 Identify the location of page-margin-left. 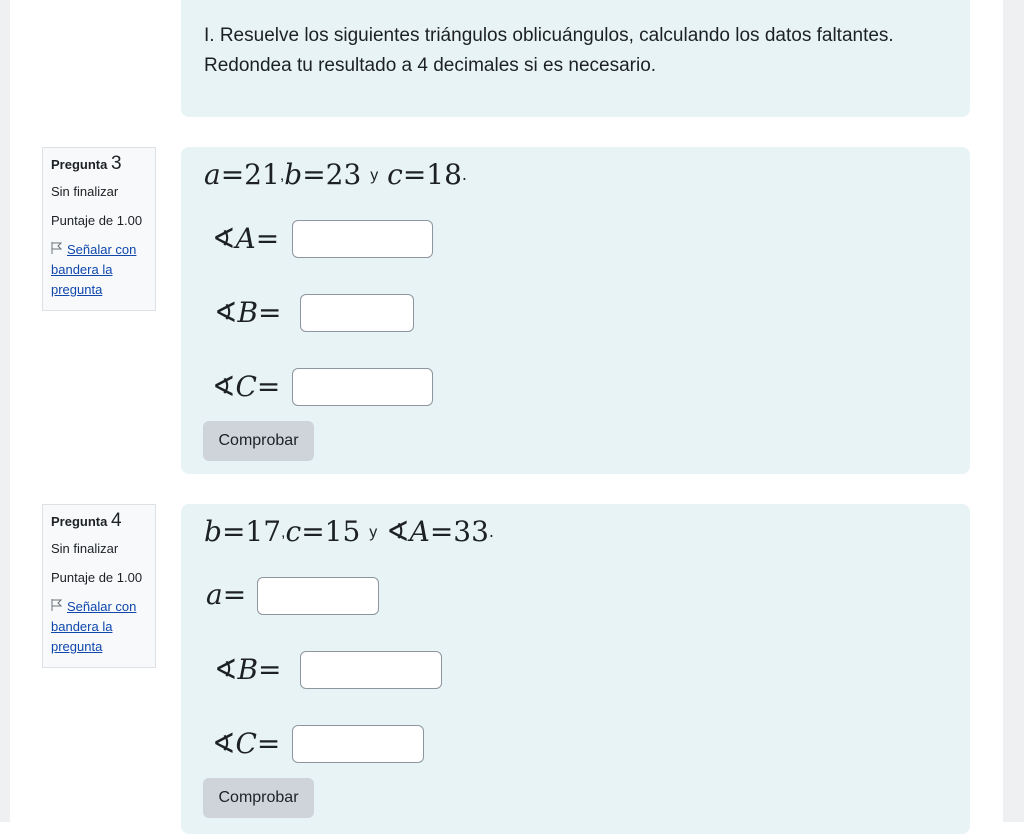
(5, 411).